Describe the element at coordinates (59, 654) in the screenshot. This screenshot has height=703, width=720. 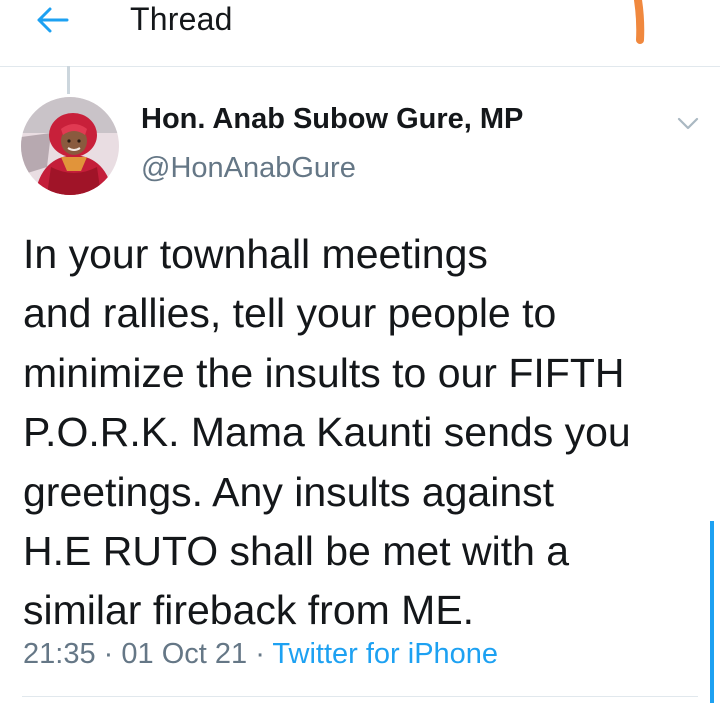
I see `tweet-time: 21:35` at that location.